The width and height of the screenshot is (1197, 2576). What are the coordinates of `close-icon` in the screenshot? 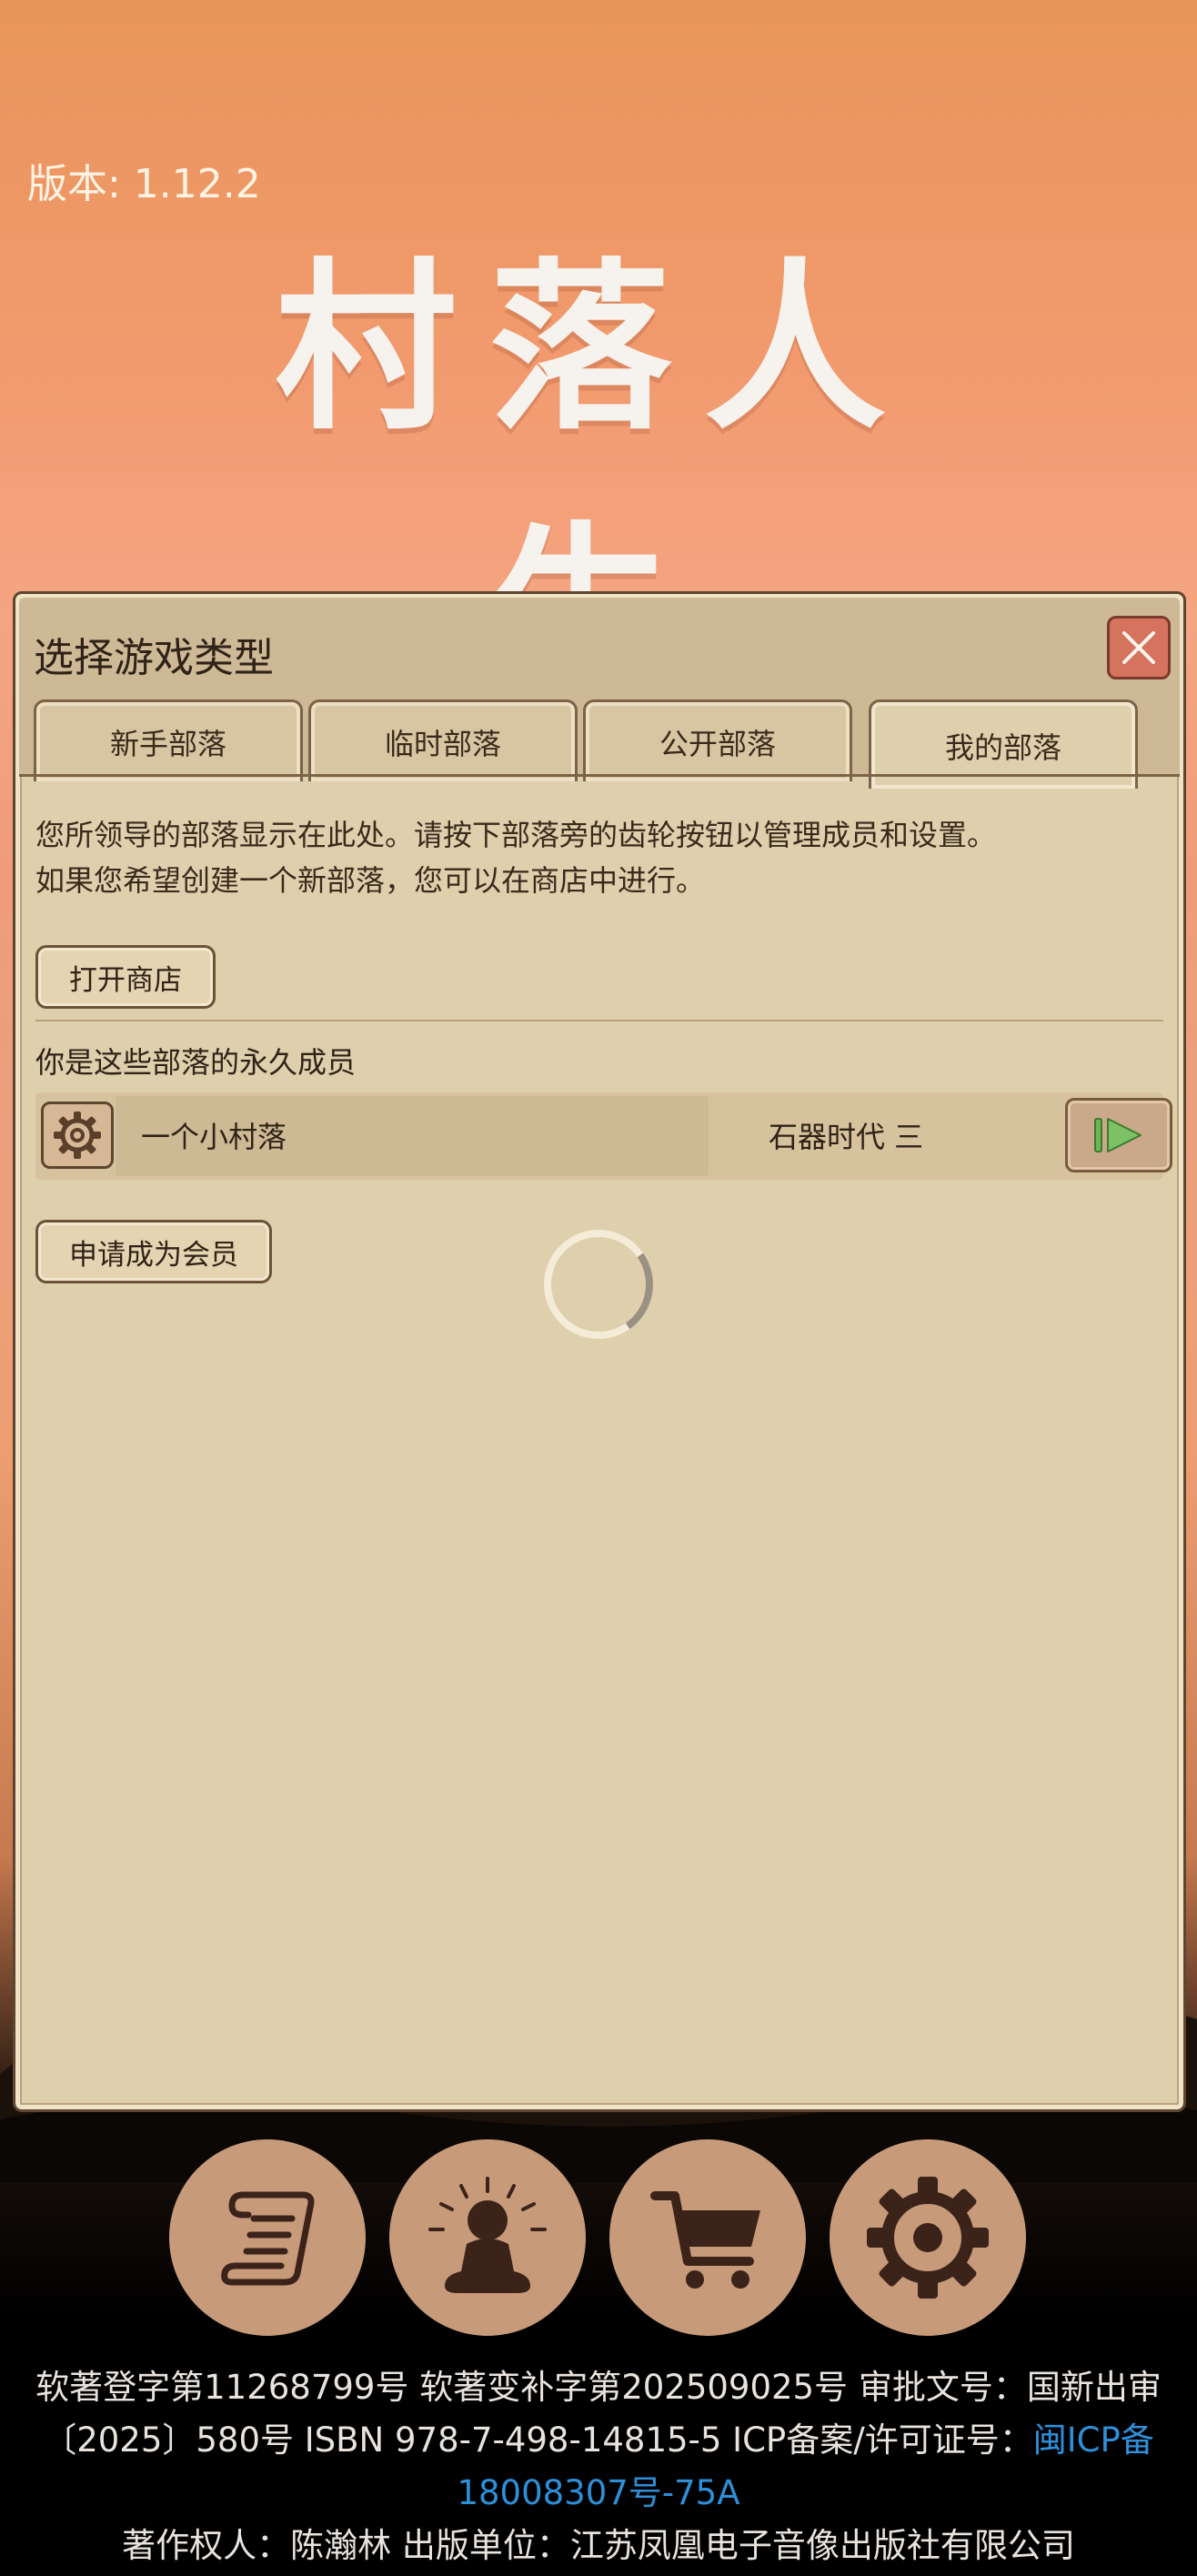 It's located at (1138, 647).